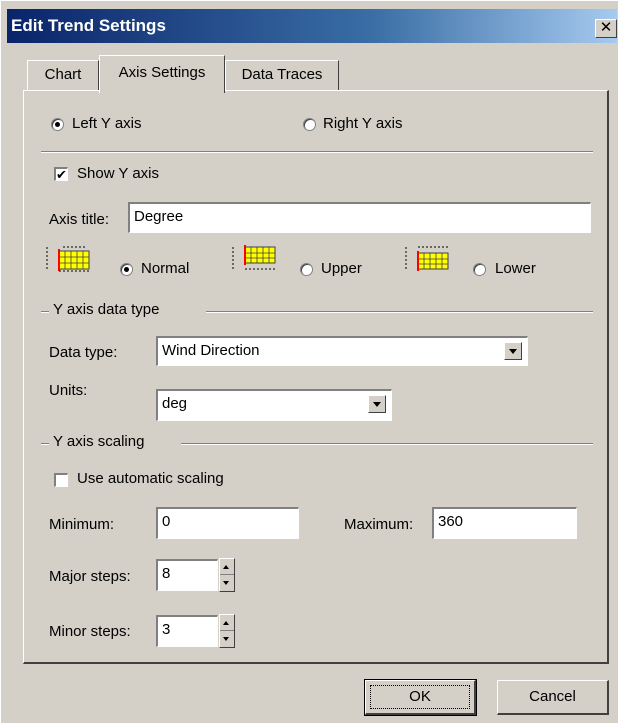 The image size is (618, 723). What do you see at coordinates (187, 631) in the screenshot?
I see `minor-steps-input: 3` at bounding box center [187, 631].